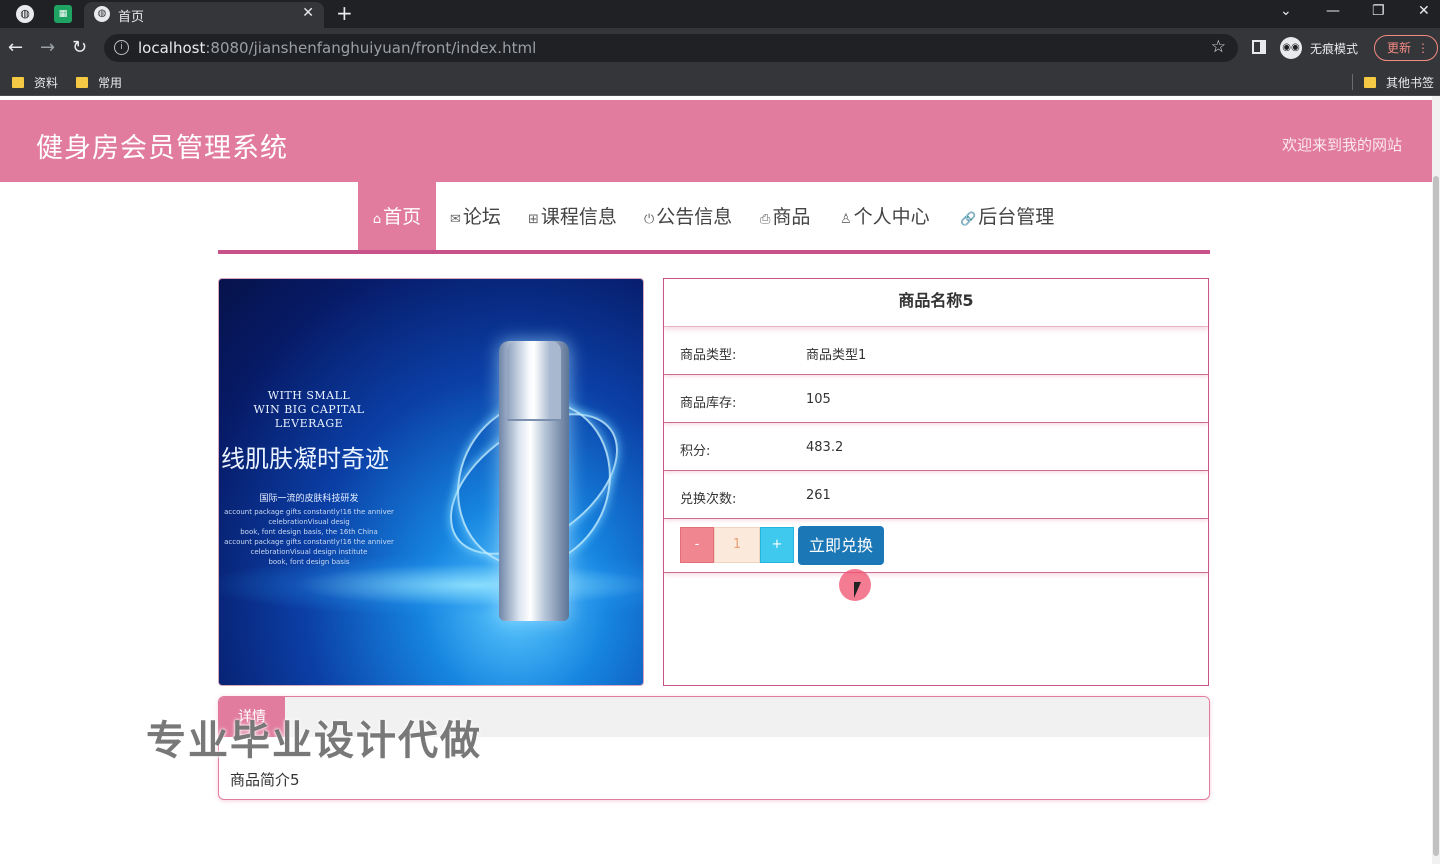 The image size is (1440, 864). Describe the element at coordinates (649, 219) in the screenshot. I see `power-icon: ⏻` at that location.